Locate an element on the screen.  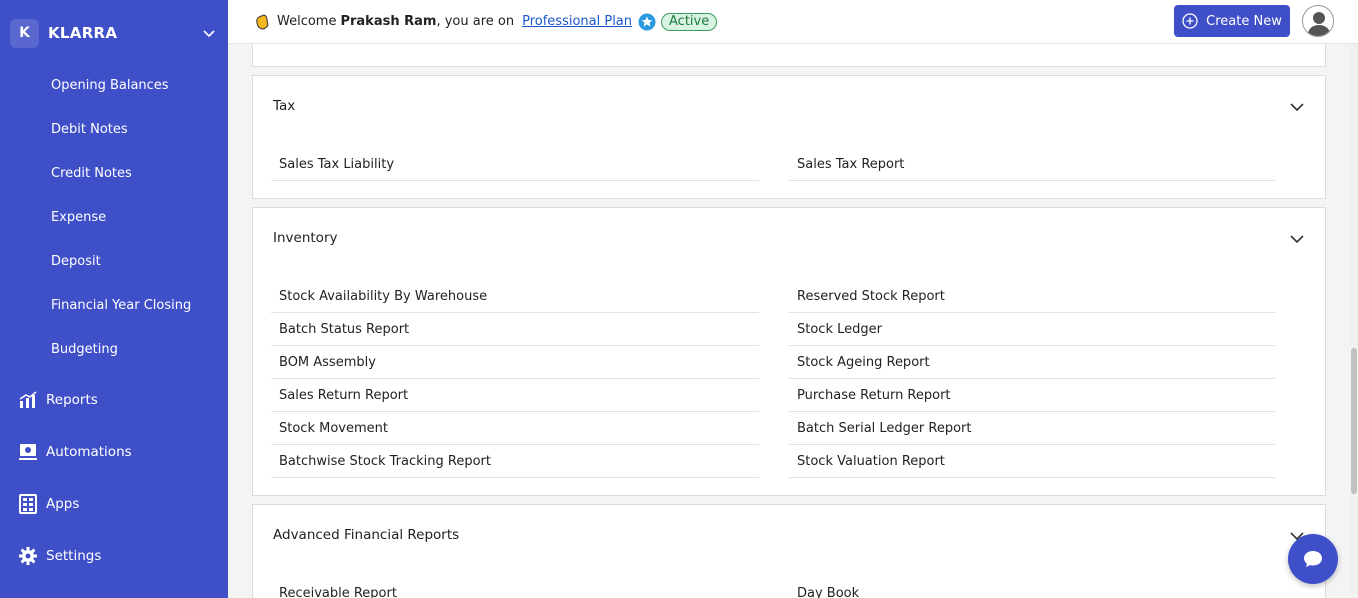
star-badge-icon is located at coordinates (647, 21).